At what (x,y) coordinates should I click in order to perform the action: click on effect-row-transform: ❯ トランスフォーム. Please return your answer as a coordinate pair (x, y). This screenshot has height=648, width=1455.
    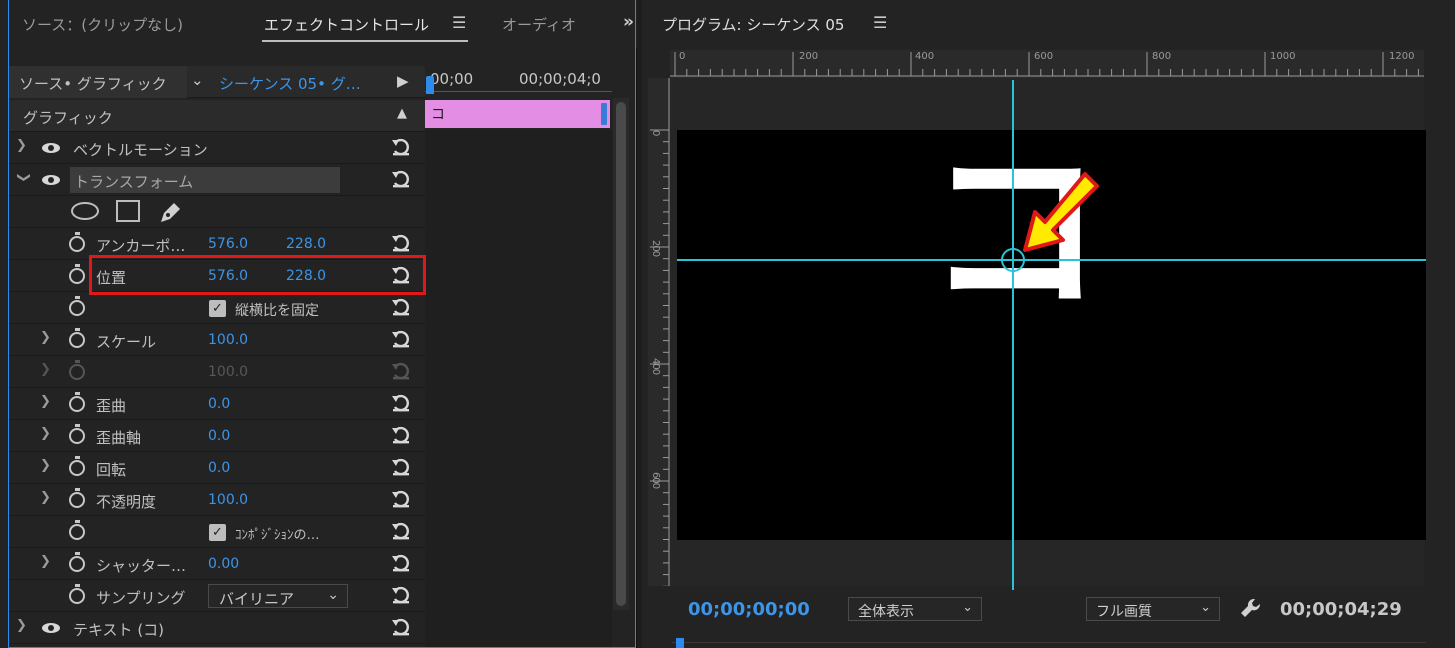
    Looking at the image, I should click on (217, 180).